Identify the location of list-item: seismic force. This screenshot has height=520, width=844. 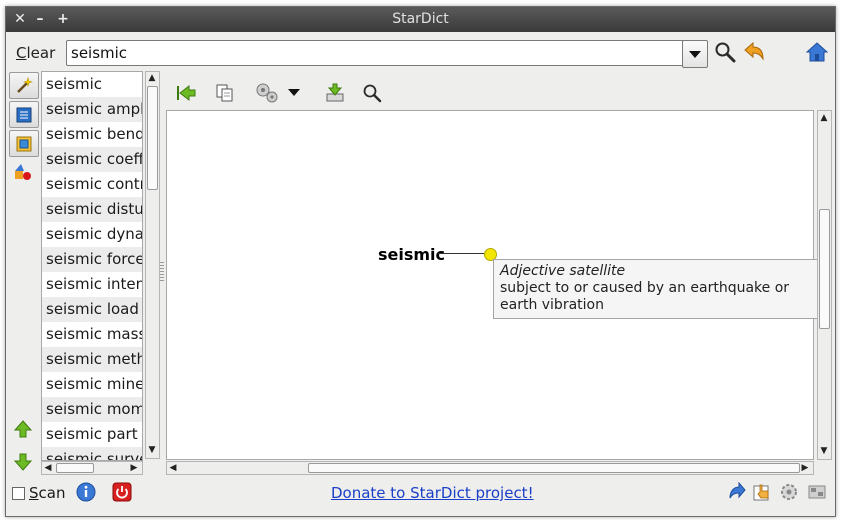
(92, 259).